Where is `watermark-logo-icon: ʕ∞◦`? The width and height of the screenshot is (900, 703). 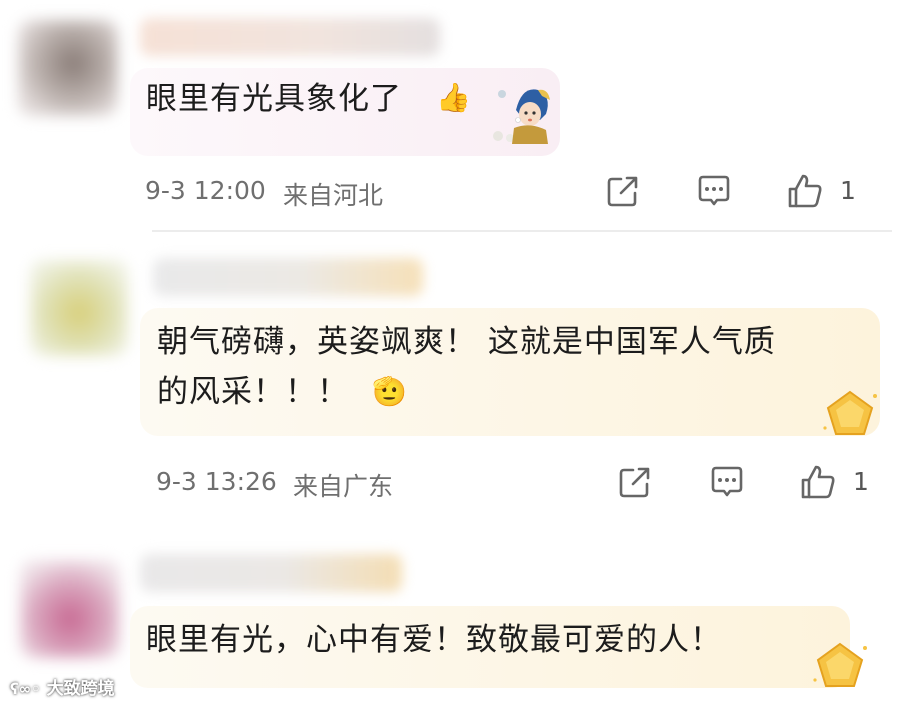 watermark-logo-icon: ʕ∞◦ is located at coordinates (25, 689).